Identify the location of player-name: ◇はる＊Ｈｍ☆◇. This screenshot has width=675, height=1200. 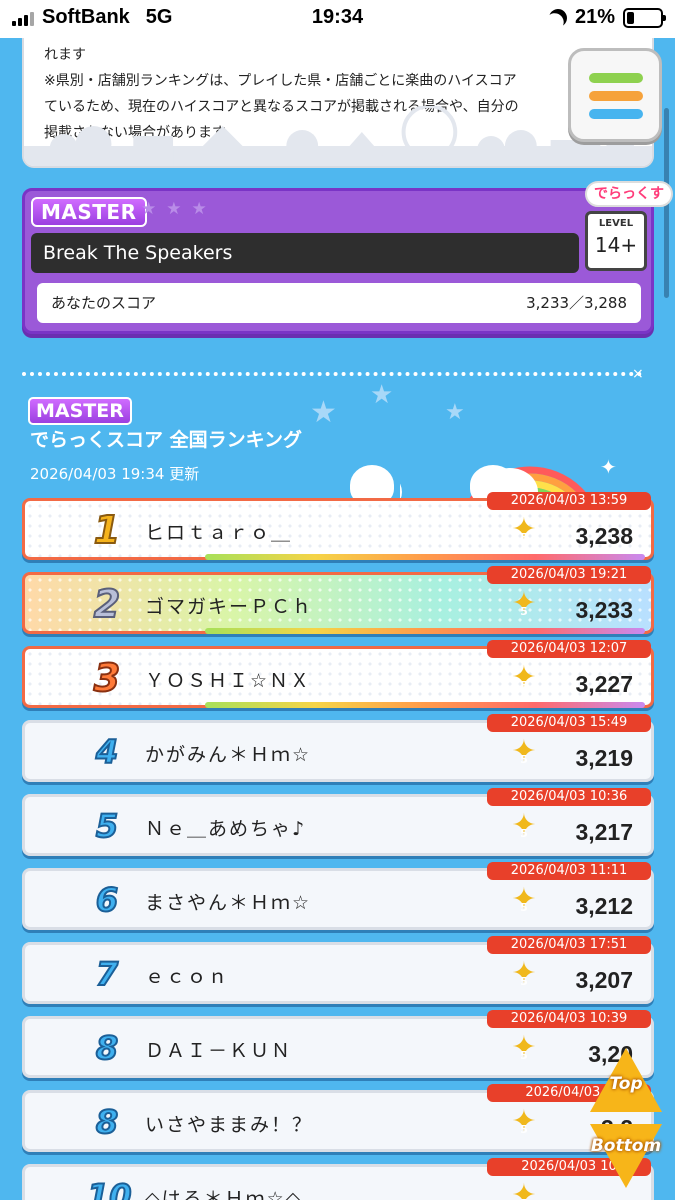
(224, 1194).